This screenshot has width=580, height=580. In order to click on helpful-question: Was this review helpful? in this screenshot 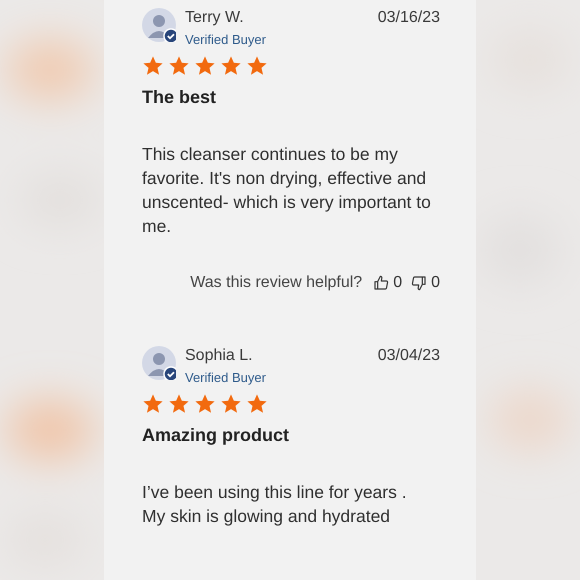, I will do `click(276, 283)`.